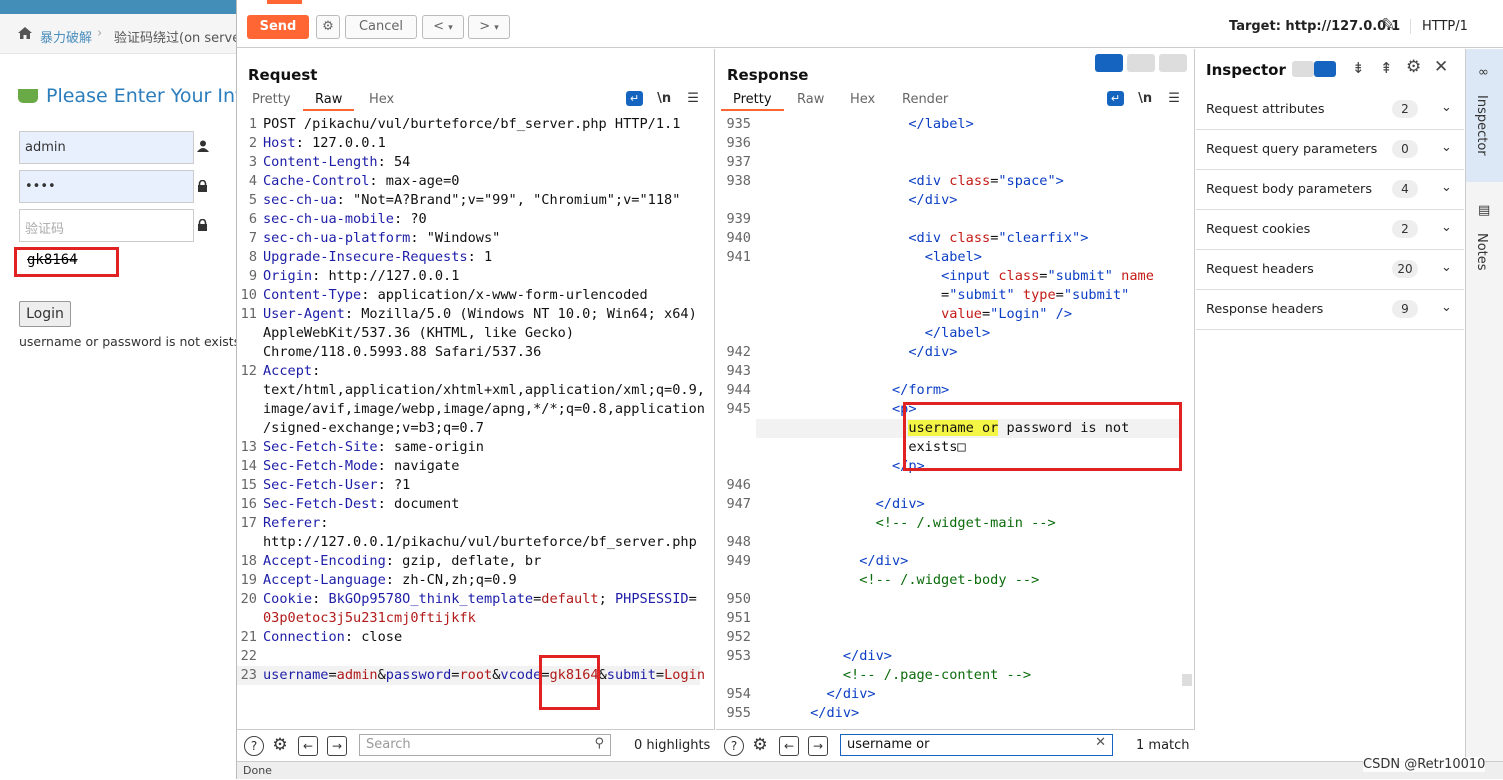 This screenshot has width=1503, height=780. Describe the element at coordinates (381, 27) in the screenshot. I see `cancel-button: Cancel` at that location.